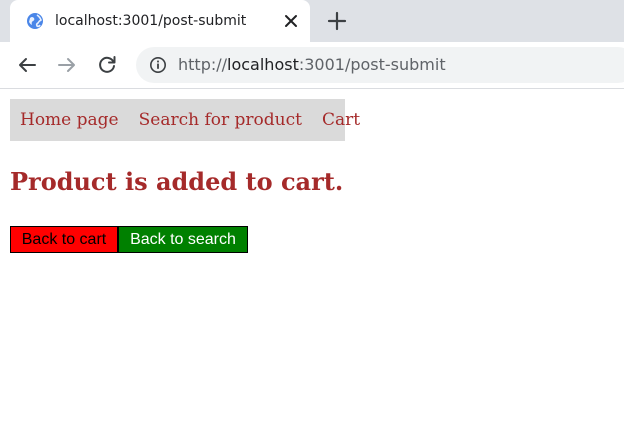 The image size is (624, 431). Describe the element at coordinates (158, 65) in the screenshot. I see `info-icon` at that location.